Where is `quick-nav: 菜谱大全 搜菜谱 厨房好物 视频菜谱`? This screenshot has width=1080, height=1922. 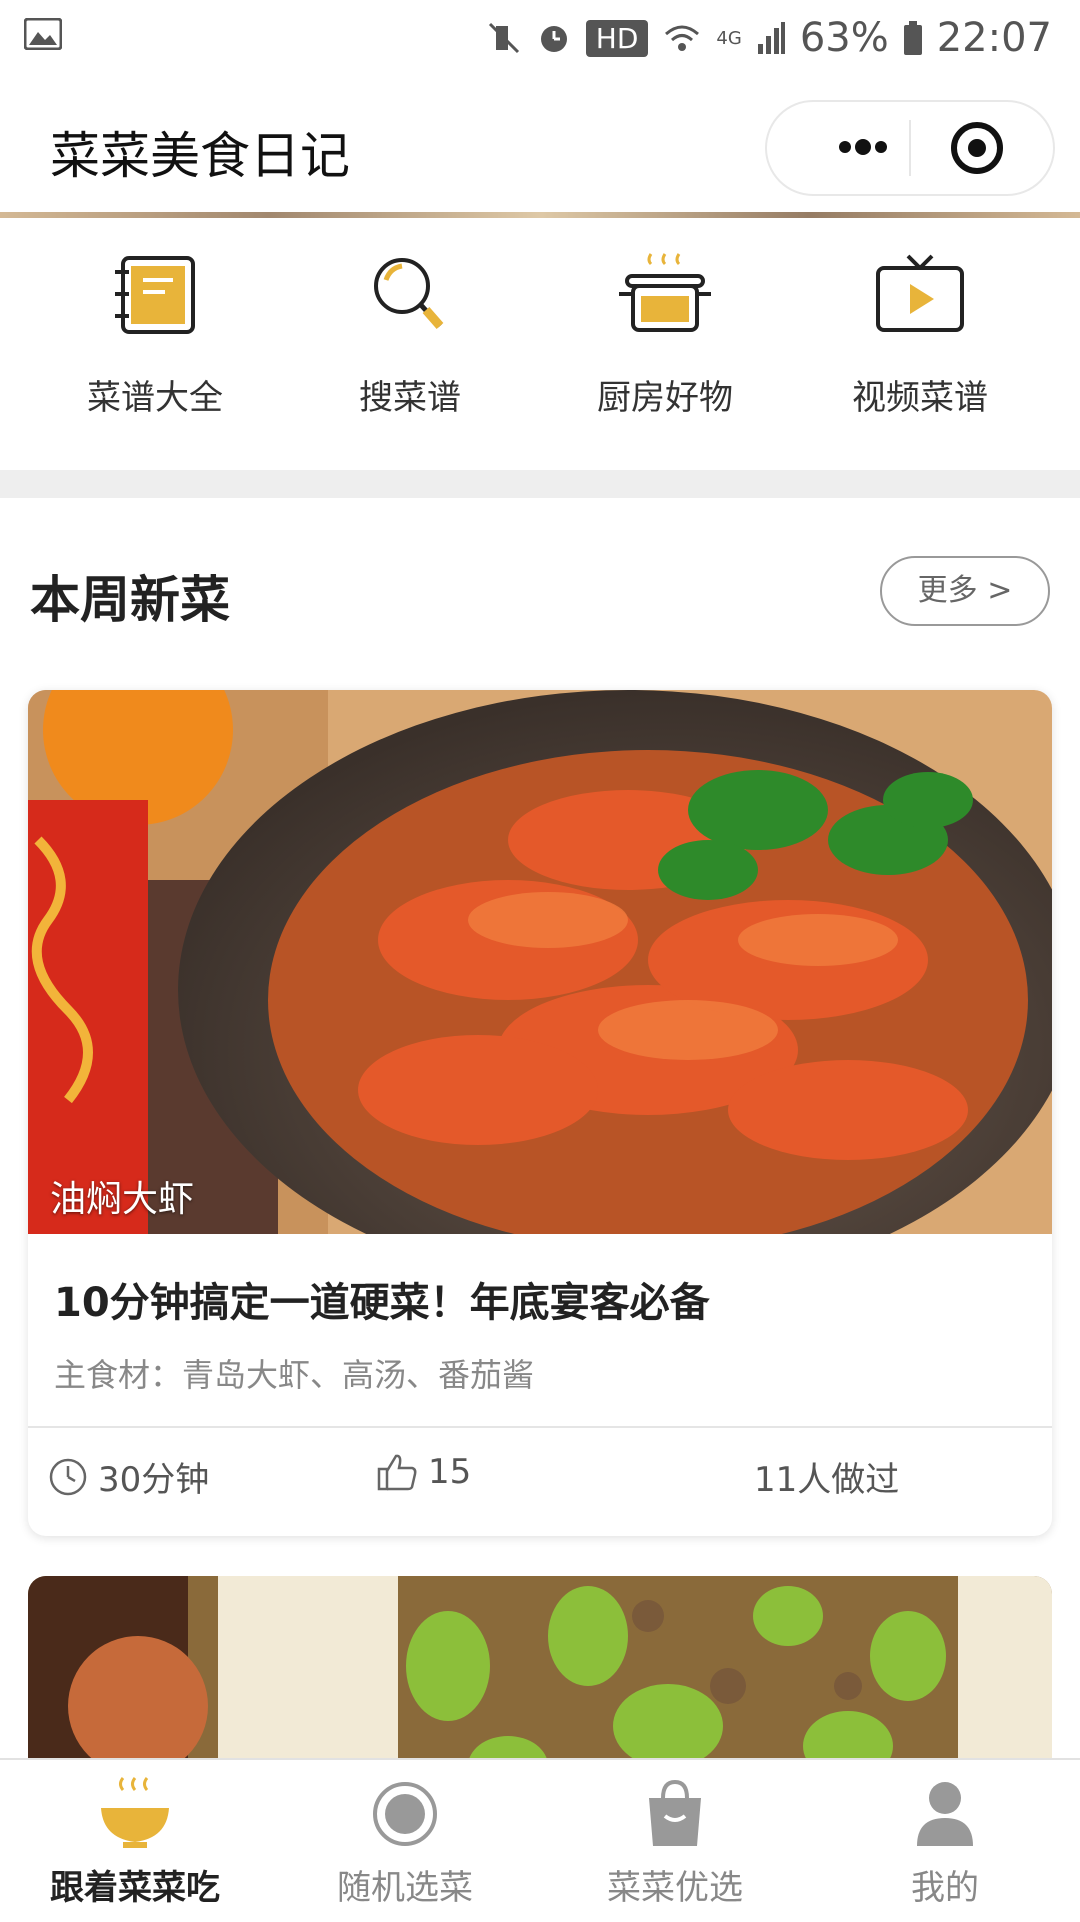
quick-nav: 菜谱大全 搜菜谱 厨房好物 视频菜谱 is located at coordinates (540, 344).